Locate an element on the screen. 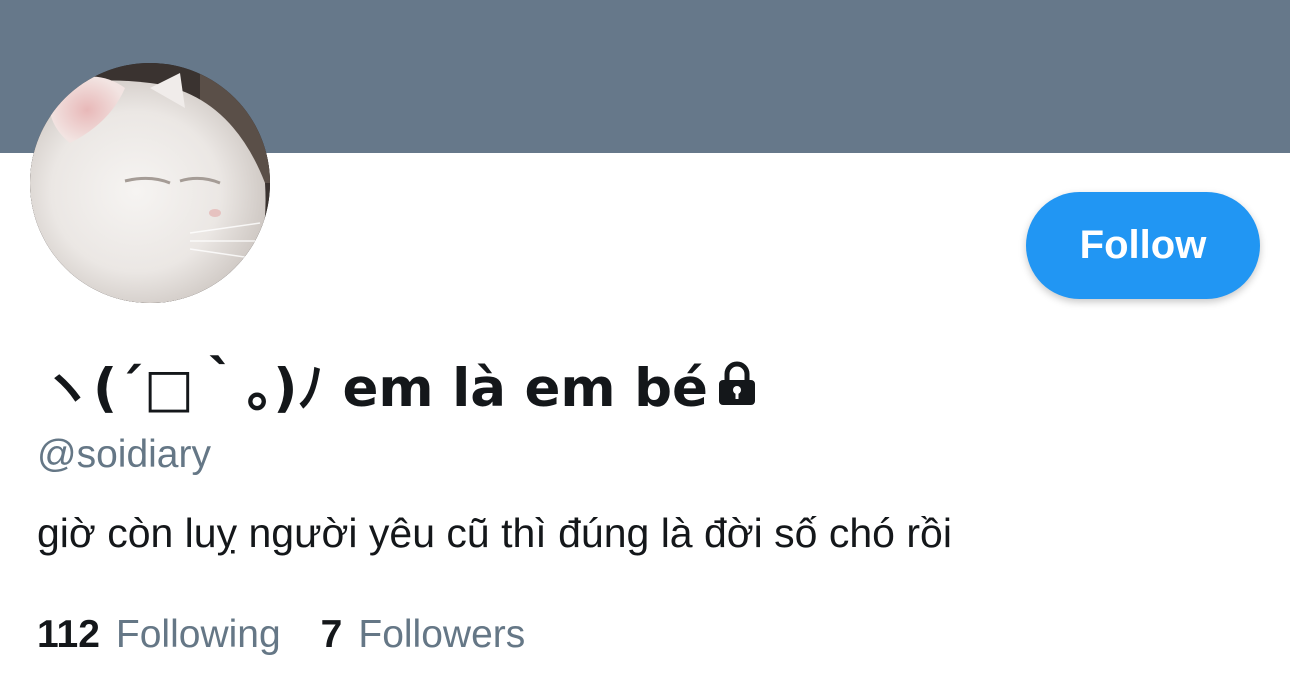  followers-stat: 7 Followers is located at coordinates (423, 635).